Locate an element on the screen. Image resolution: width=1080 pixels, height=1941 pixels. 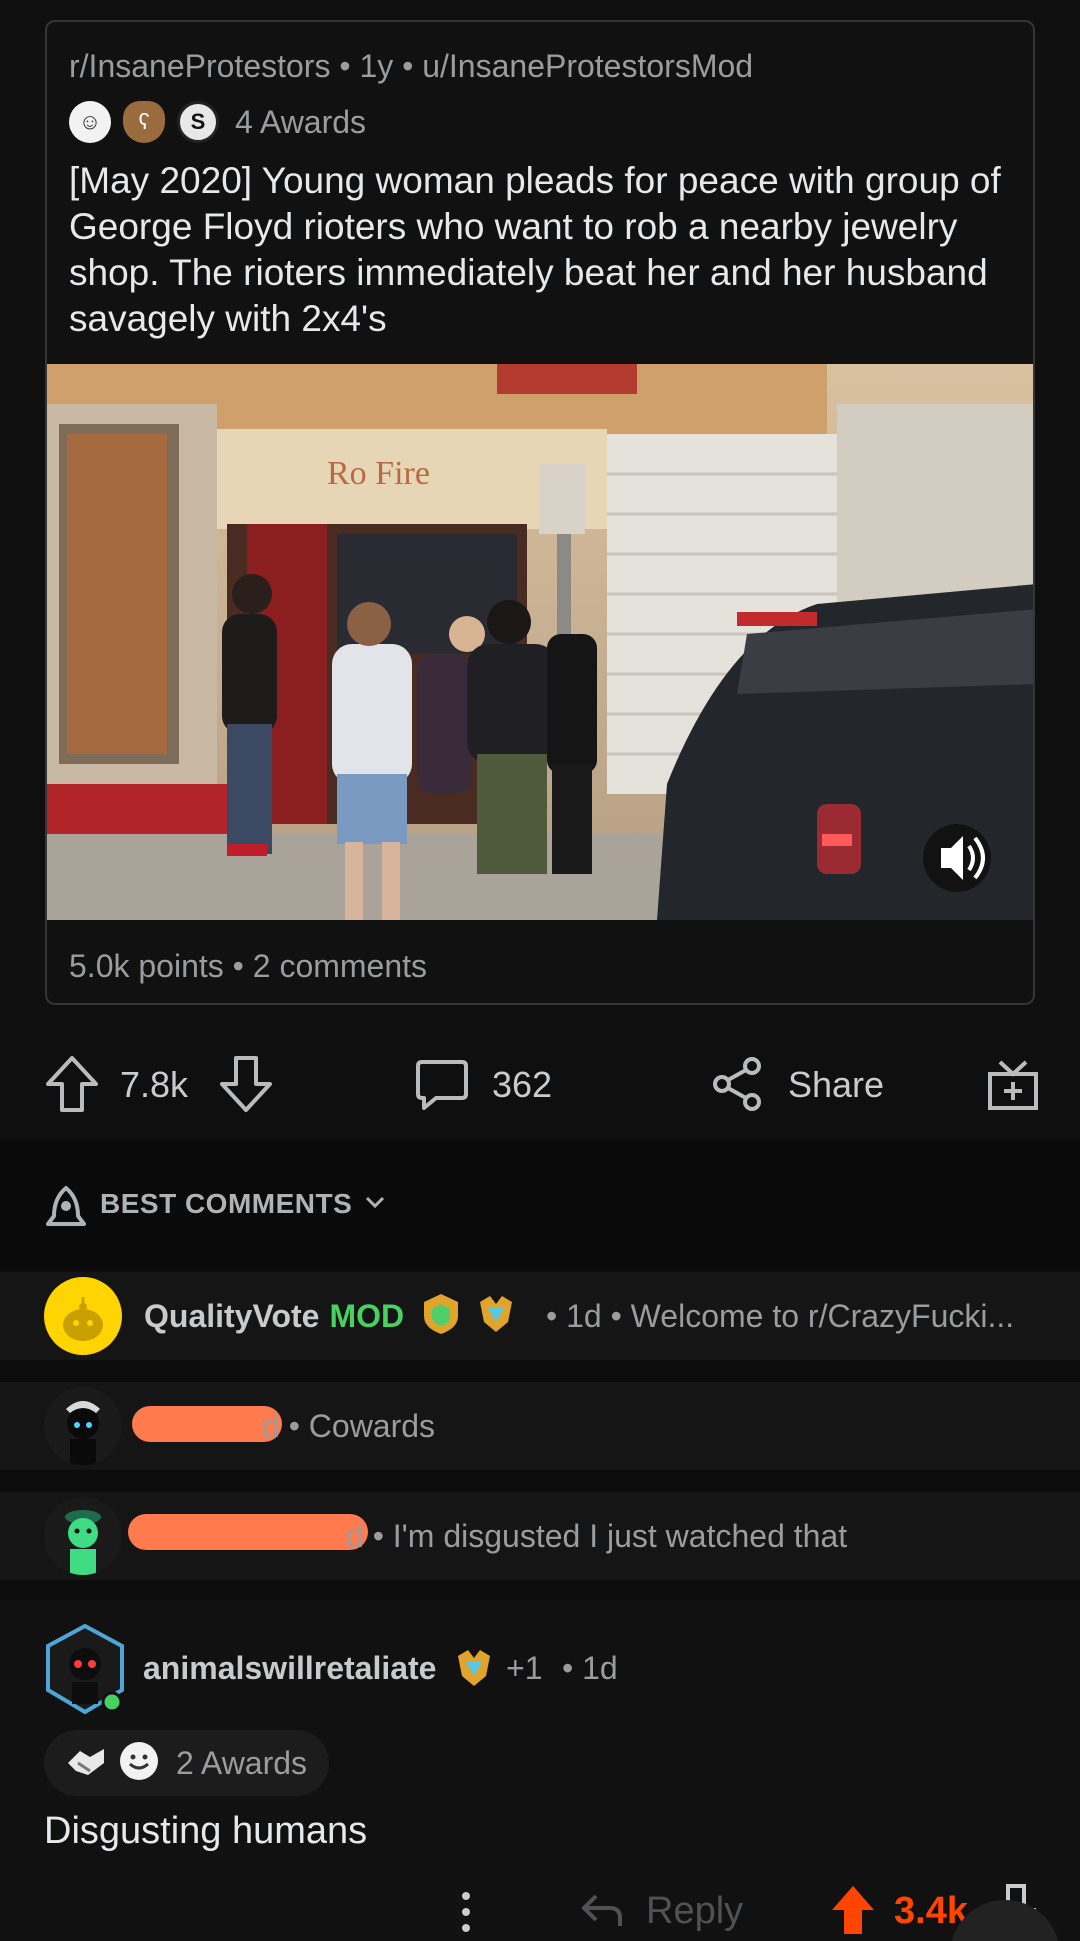
comment-username: animalswillretaliate is located at coordinates (289, 1668).